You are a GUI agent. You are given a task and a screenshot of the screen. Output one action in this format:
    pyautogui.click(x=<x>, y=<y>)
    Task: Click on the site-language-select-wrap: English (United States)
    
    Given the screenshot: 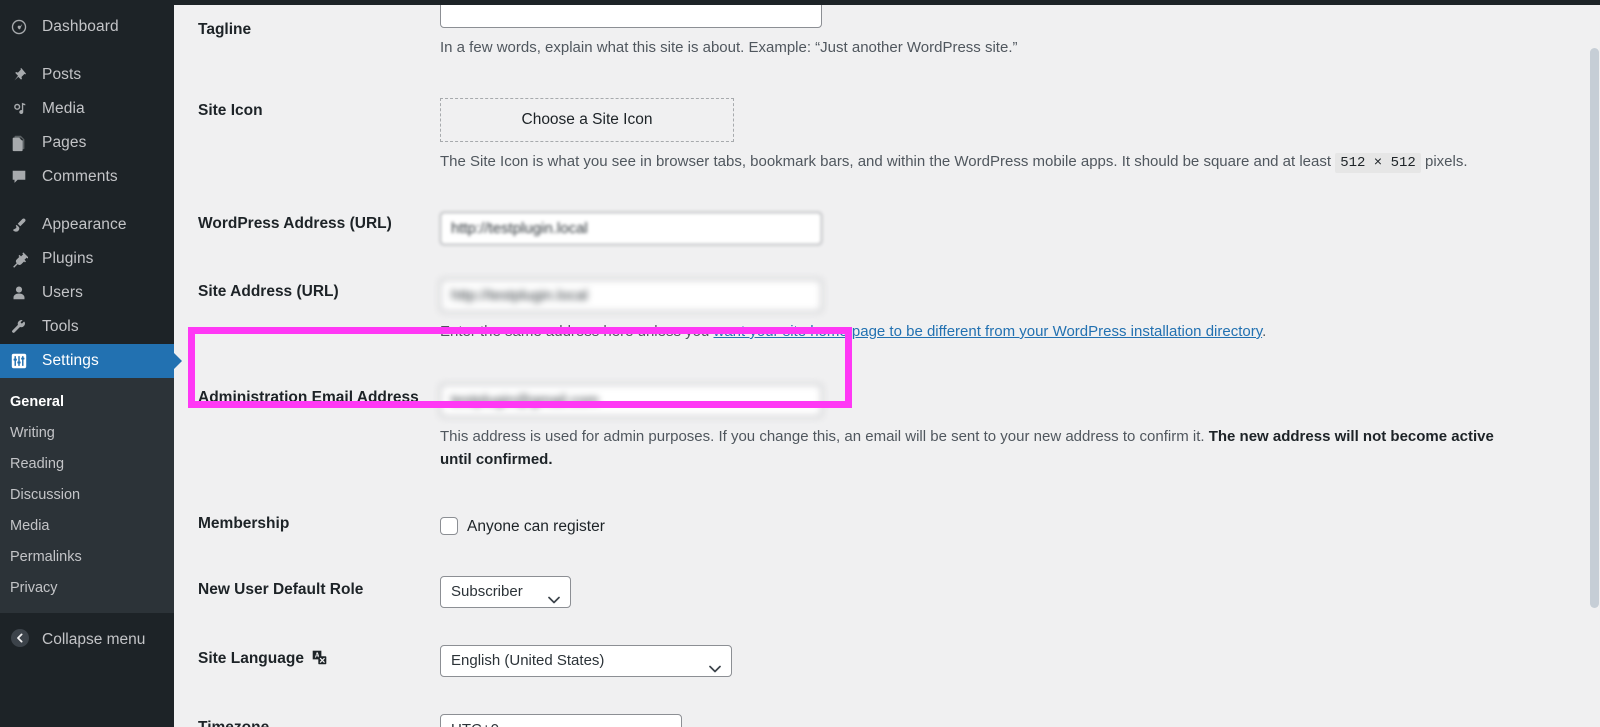 What is the action you would take?
    pyautogui.click(x=586, y=660)
    